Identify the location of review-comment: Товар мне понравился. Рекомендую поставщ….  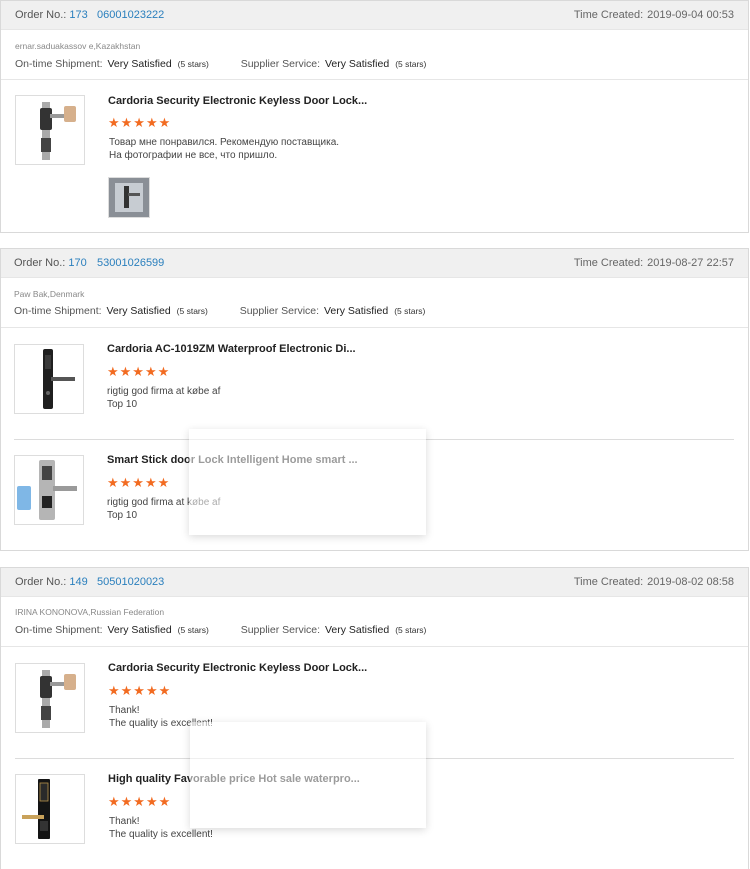
(224, 149).